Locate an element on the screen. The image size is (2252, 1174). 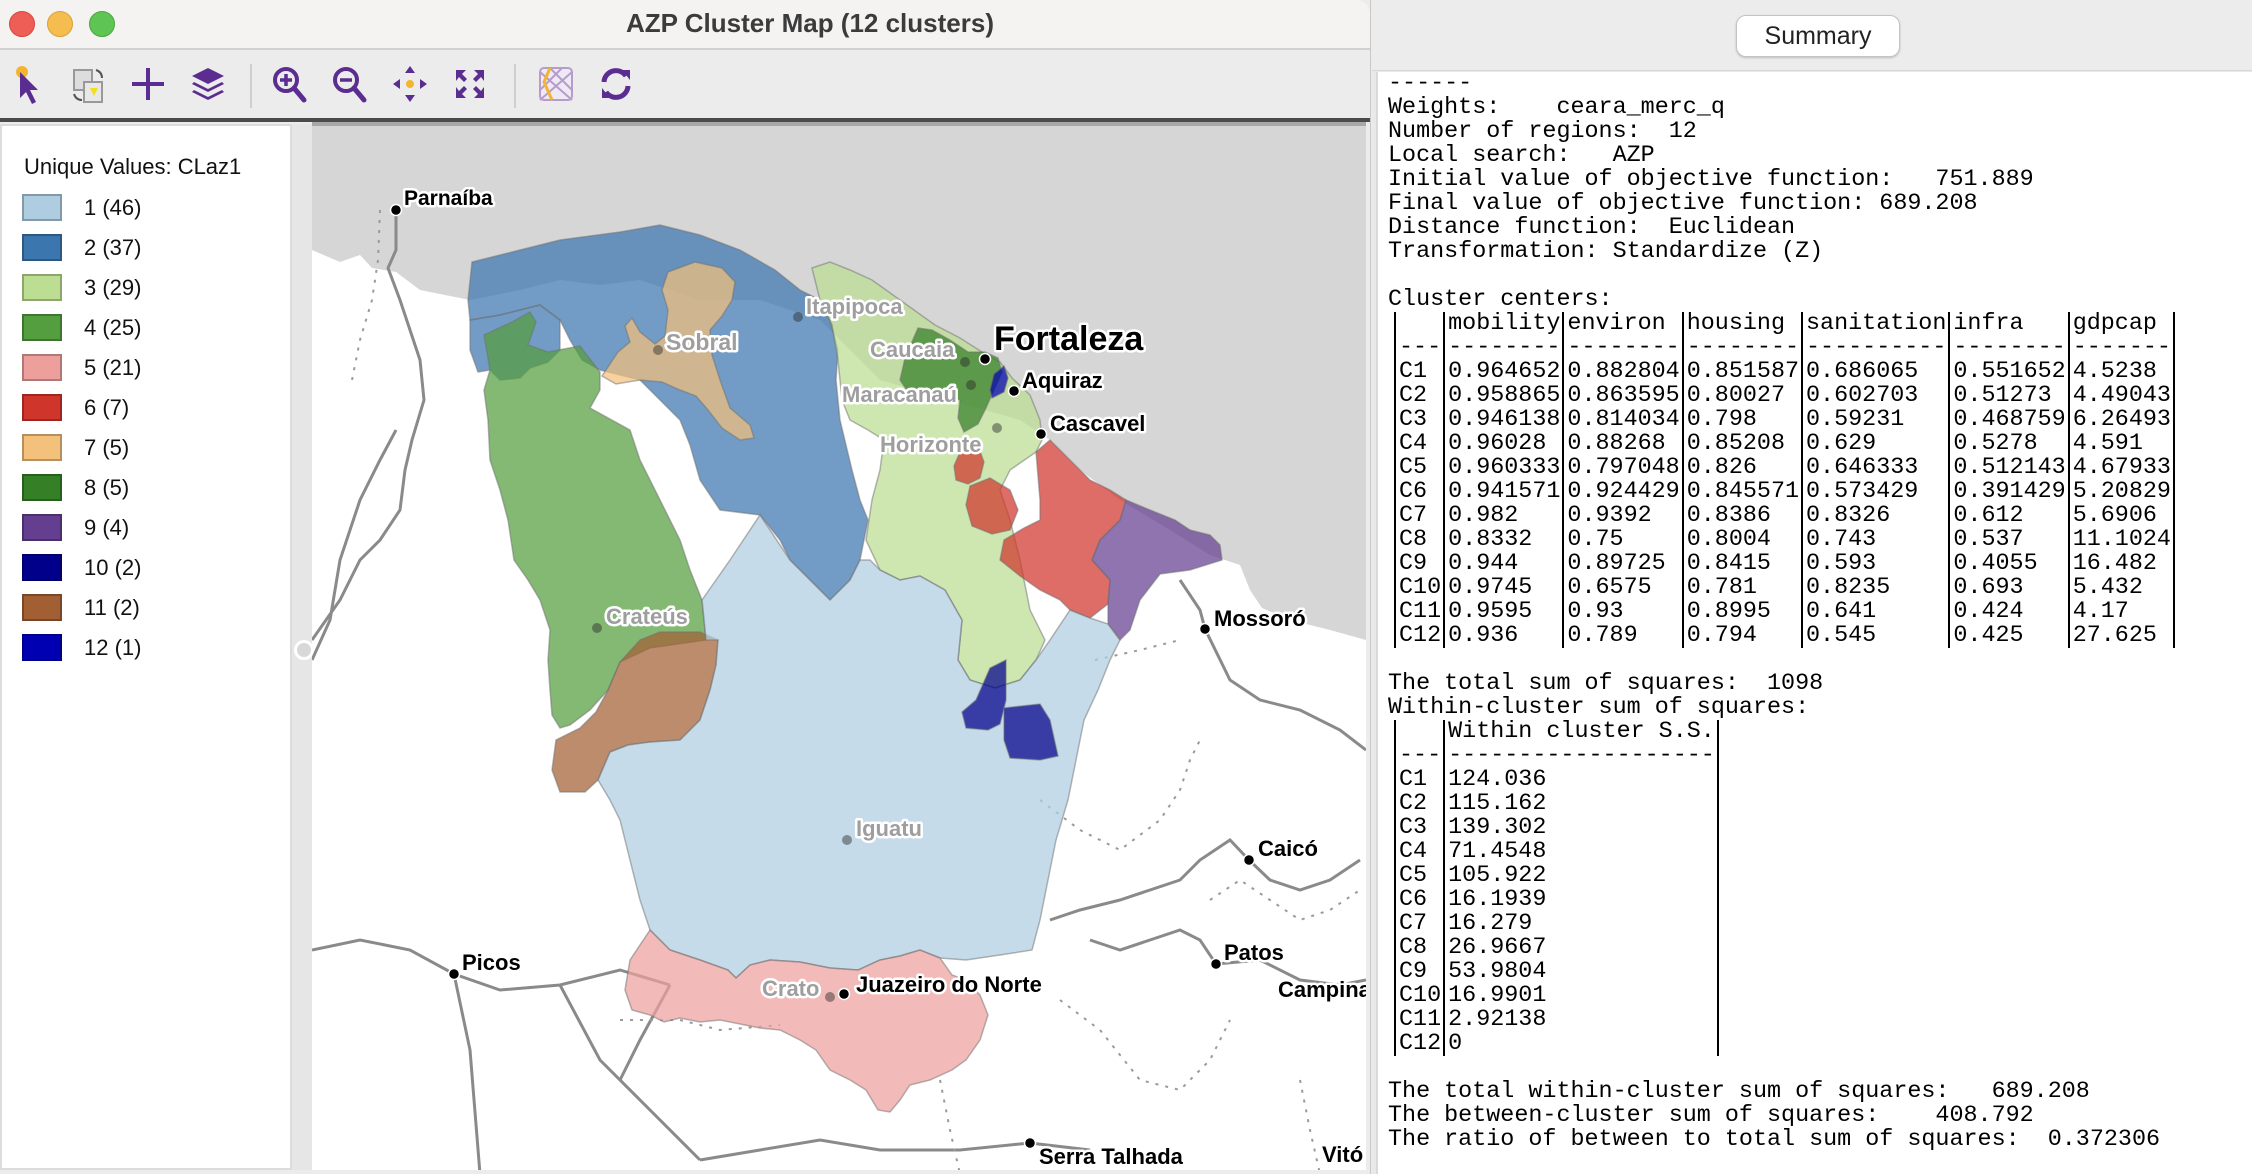
legend-label: 9 (4) is located at coordinates (107, 527).